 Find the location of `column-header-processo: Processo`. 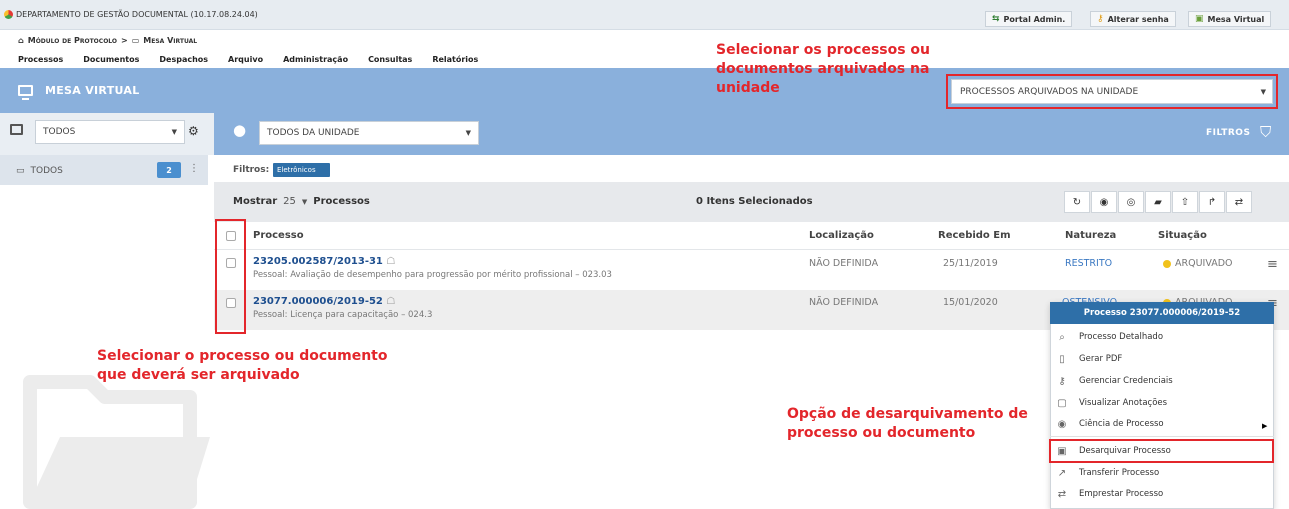

column-header-processo: Processo is located at coordinates (278, 235).